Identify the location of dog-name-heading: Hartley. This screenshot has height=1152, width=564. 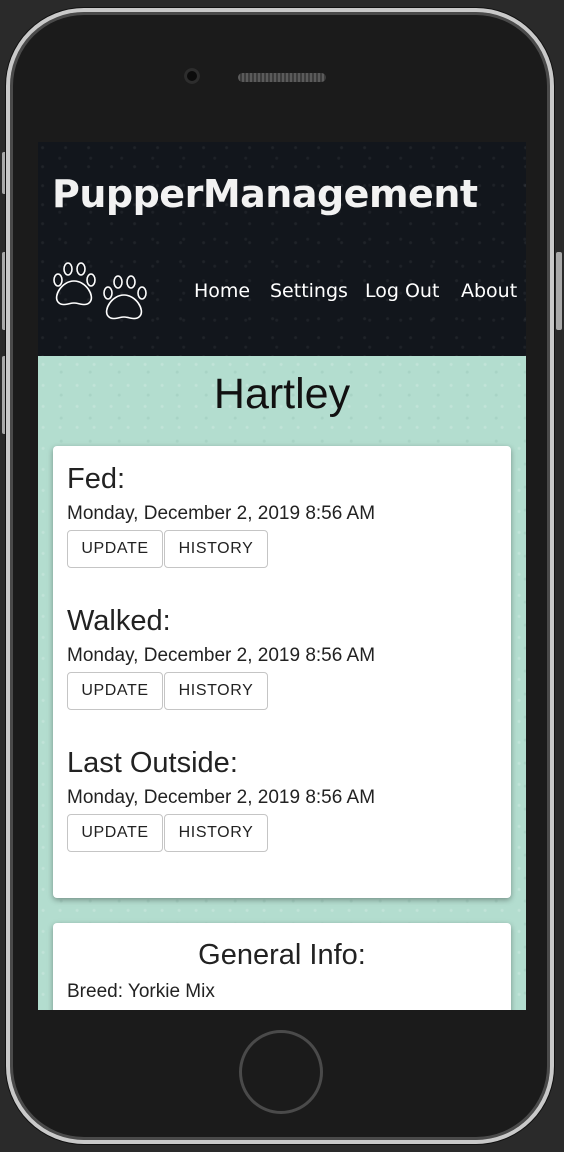
(282, 394).